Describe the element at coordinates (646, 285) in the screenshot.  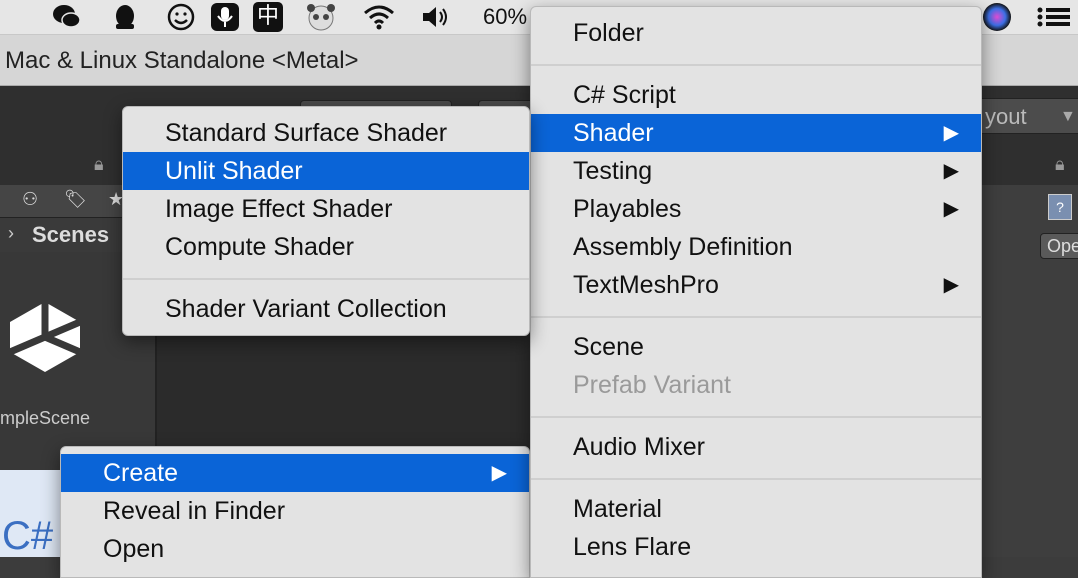
I see `menu-item-label: TextMeshPro` at that location.